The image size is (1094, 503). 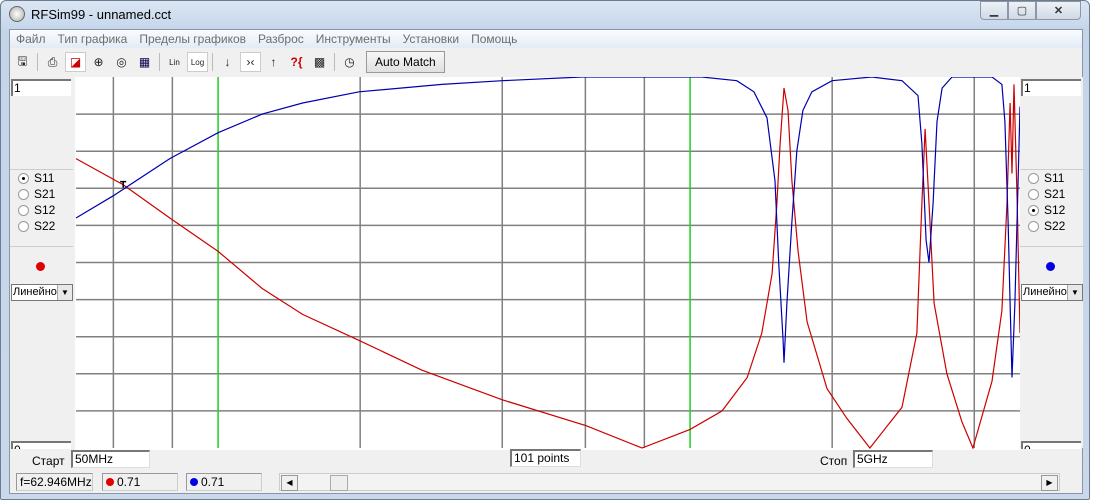 What do you see at coordinates (197, 62) in the screenshot?
I see `log-scale-button: Log` at bounding box center [197, 62].